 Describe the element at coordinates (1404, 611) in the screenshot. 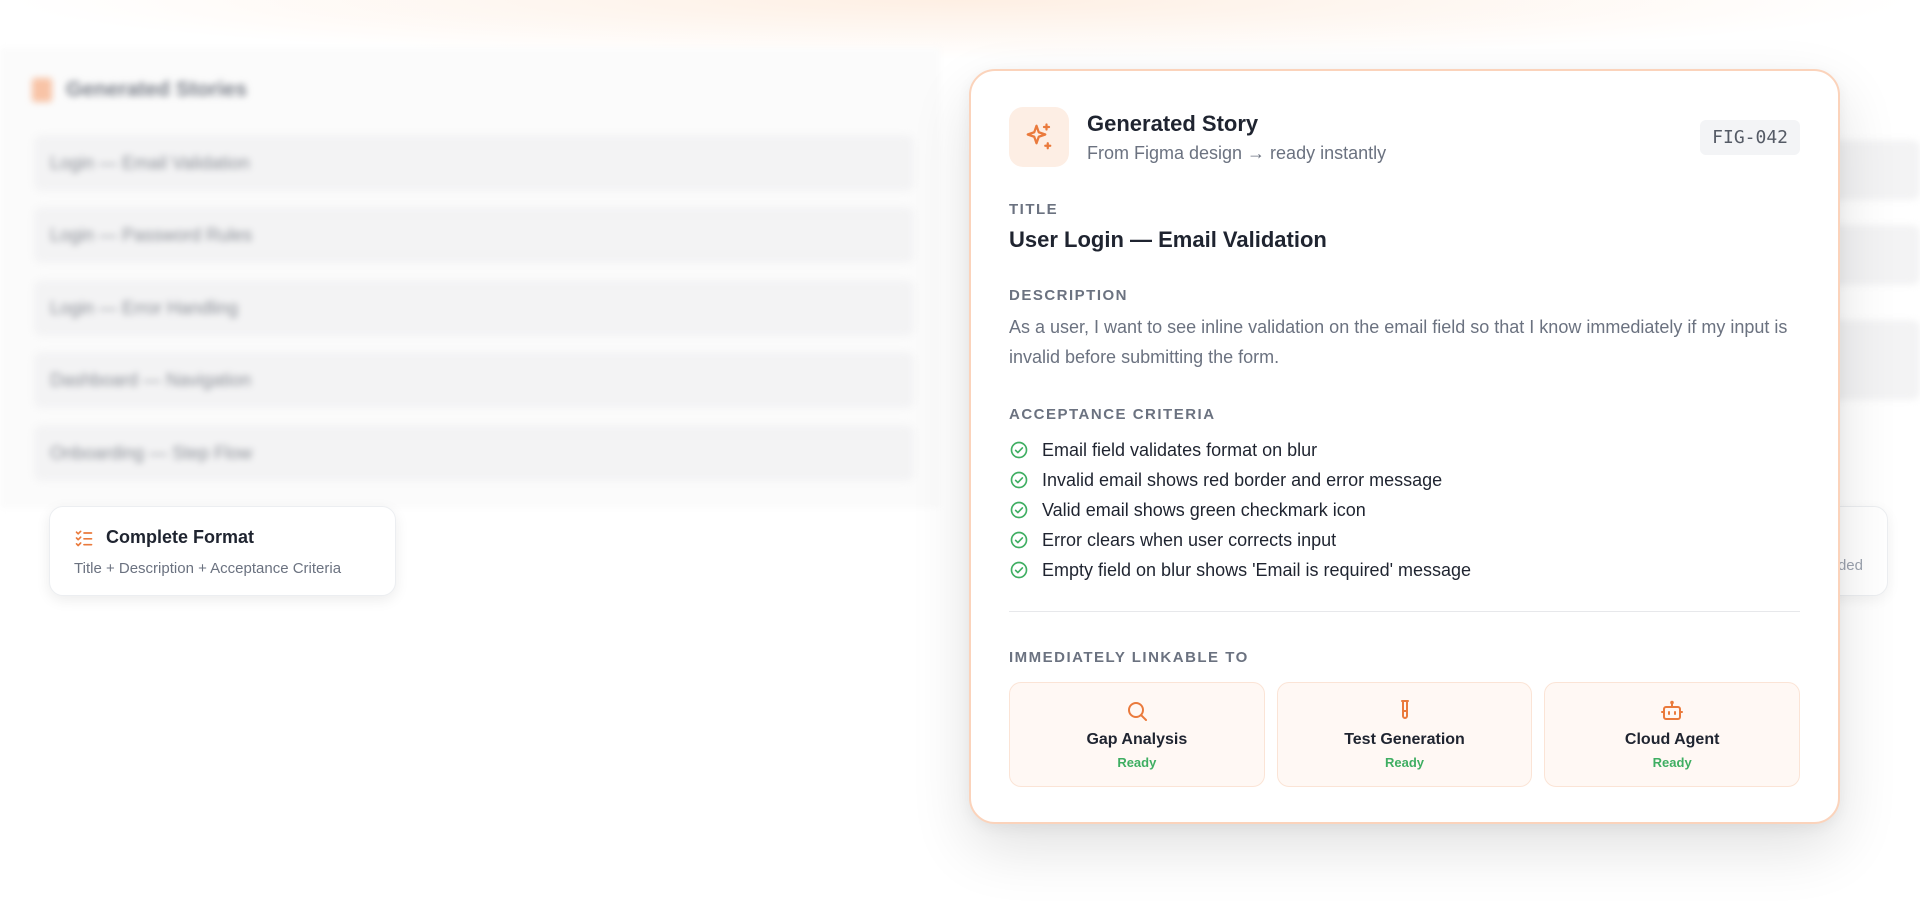

I see `section-divider` at that location.